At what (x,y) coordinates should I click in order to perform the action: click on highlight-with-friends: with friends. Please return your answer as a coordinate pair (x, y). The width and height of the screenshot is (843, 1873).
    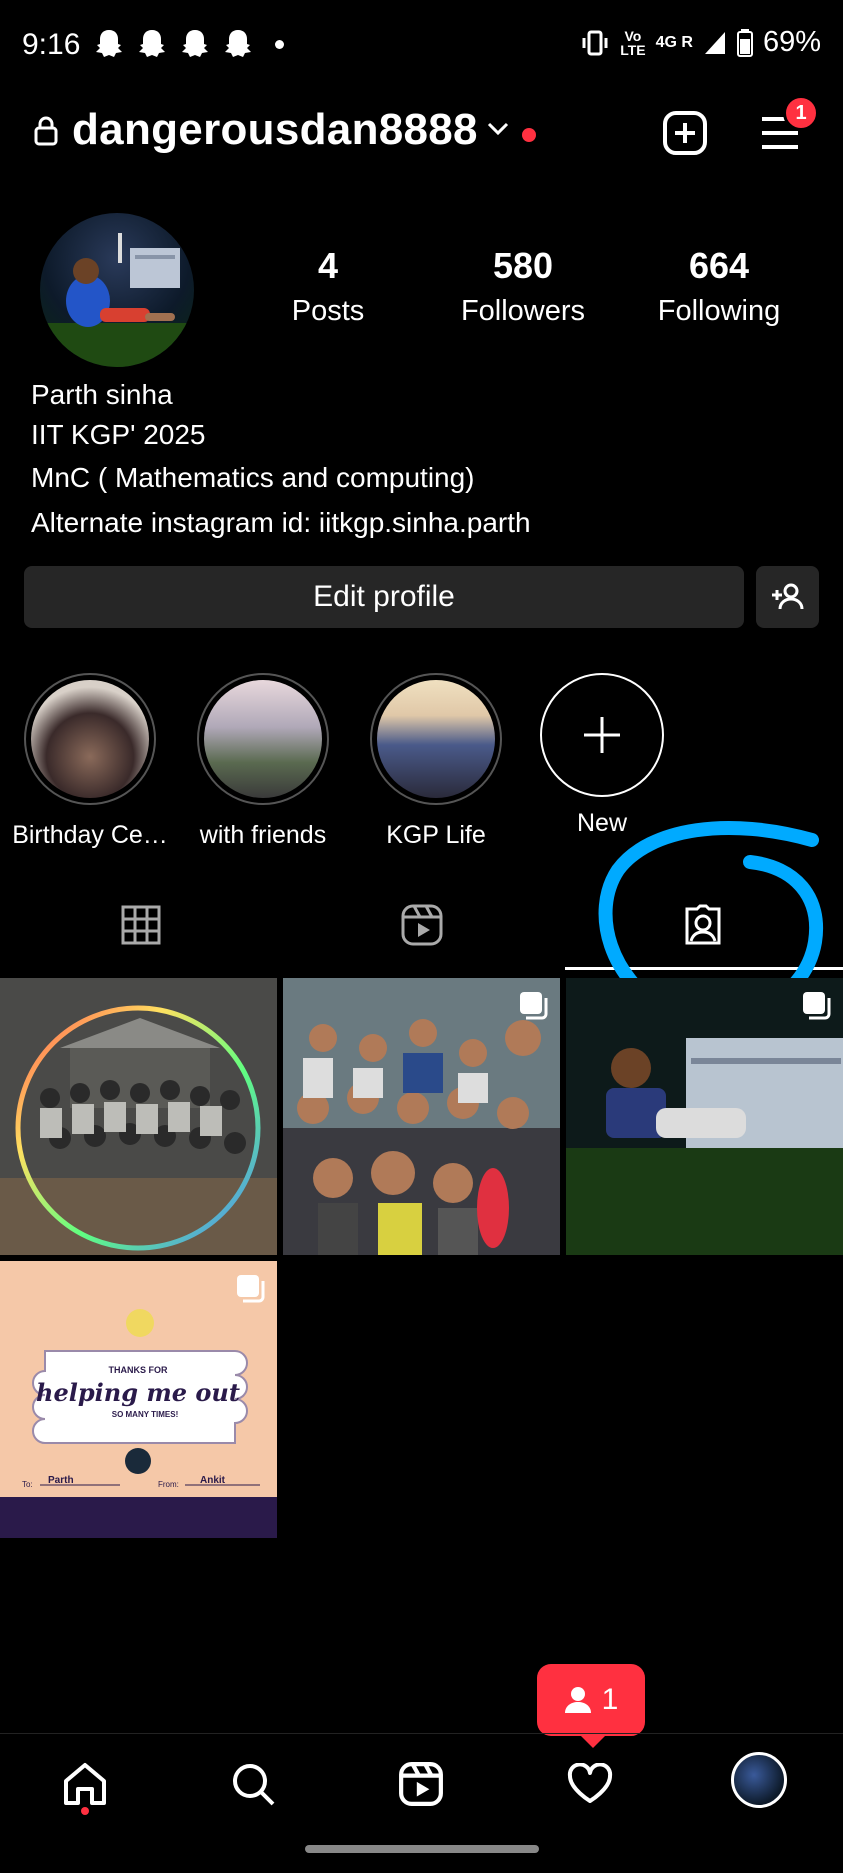
    Looking at the image, I should click on (263, 761).